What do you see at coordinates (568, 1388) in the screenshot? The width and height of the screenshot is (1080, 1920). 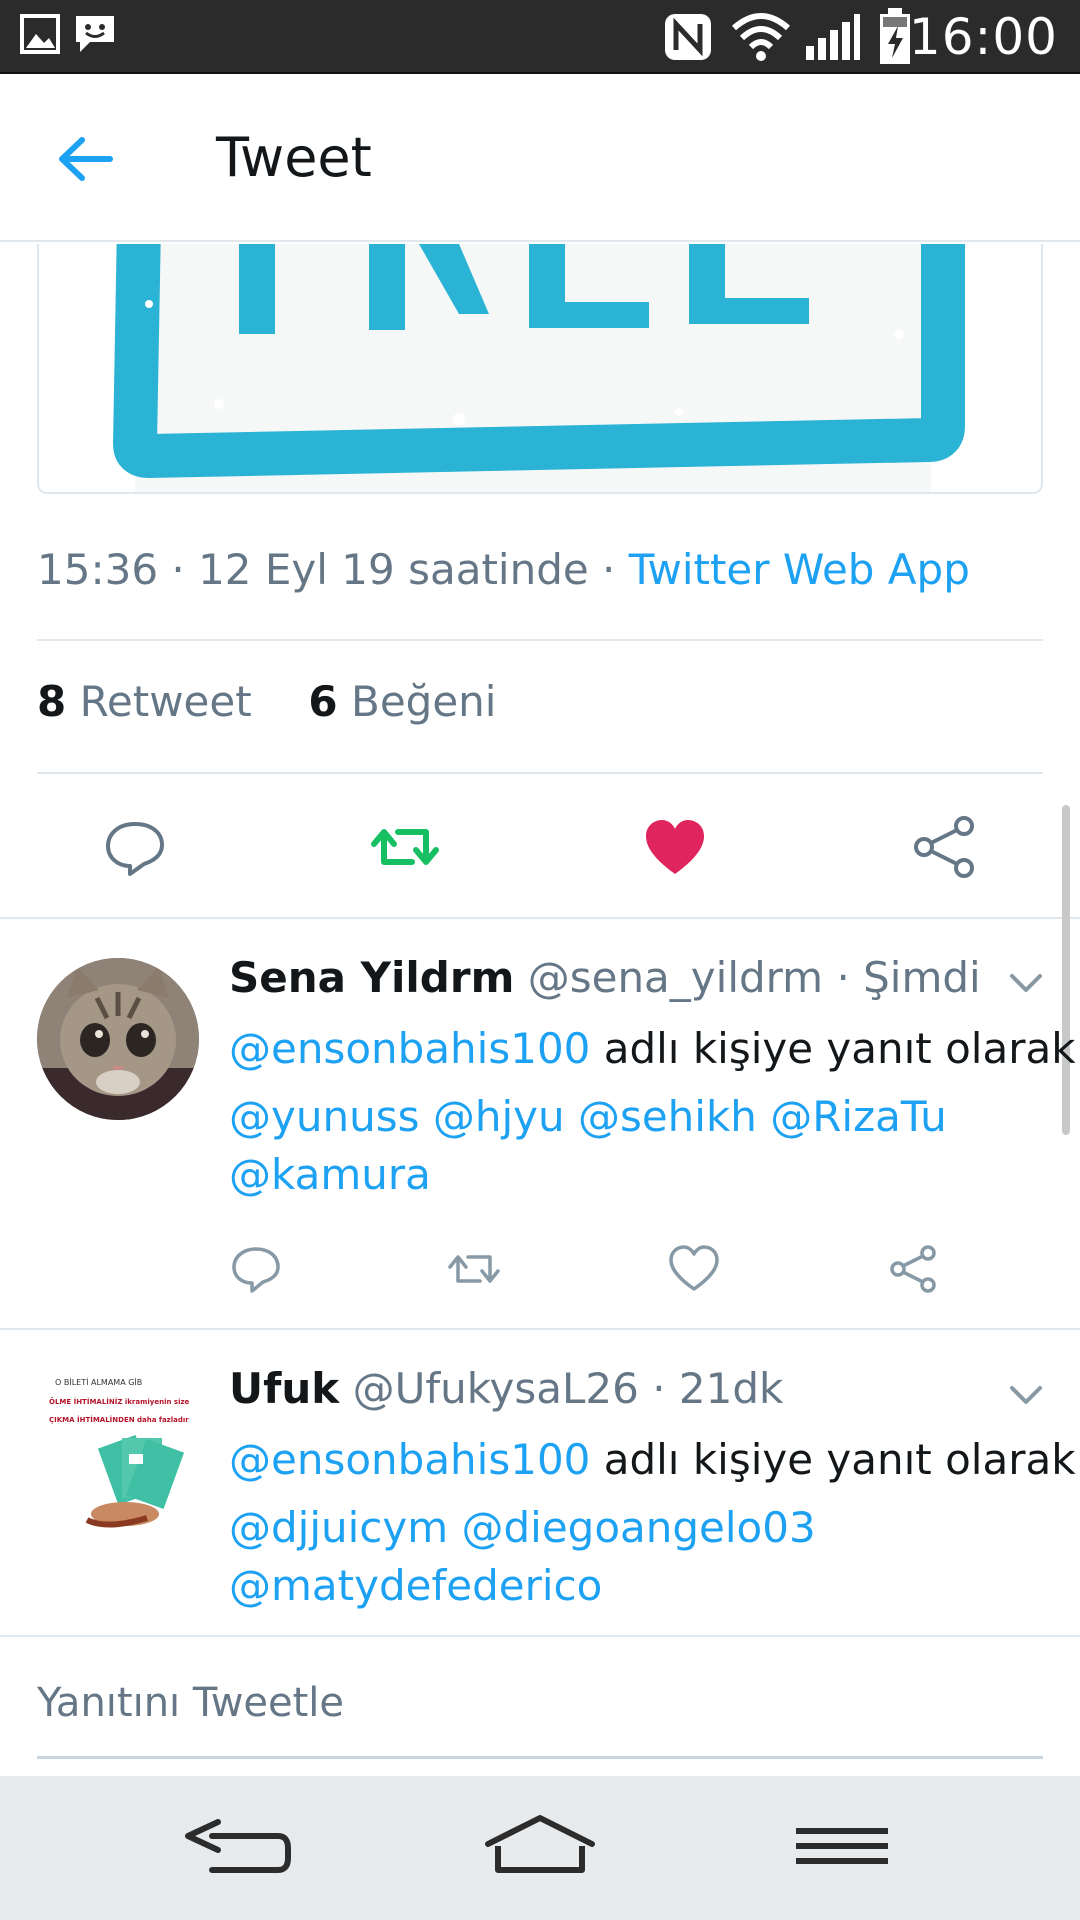 I see `handle-and-time: @UfukysaL26 · 21dk` at bounding box center [568, 1388].